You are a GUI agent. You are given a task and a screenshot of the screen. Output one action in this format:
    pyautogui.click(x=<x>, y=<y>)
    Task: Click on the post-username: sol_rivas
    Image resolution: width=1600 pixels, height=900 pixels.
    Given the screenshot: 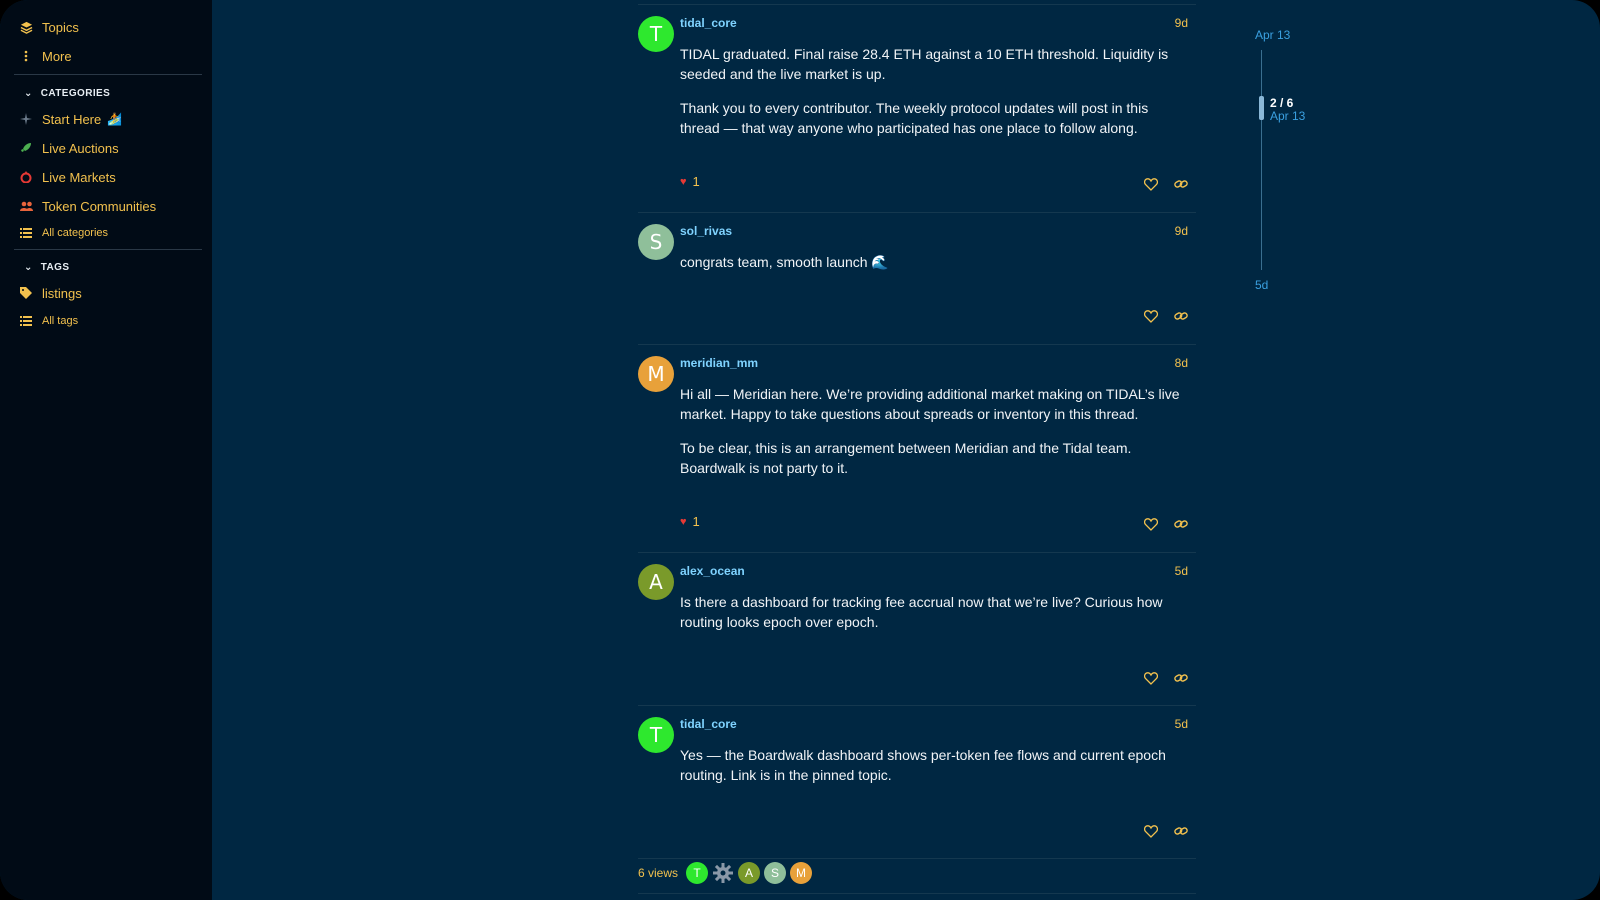 What is the action you would take?
    pyautogui.click(x=706, y=231)
    